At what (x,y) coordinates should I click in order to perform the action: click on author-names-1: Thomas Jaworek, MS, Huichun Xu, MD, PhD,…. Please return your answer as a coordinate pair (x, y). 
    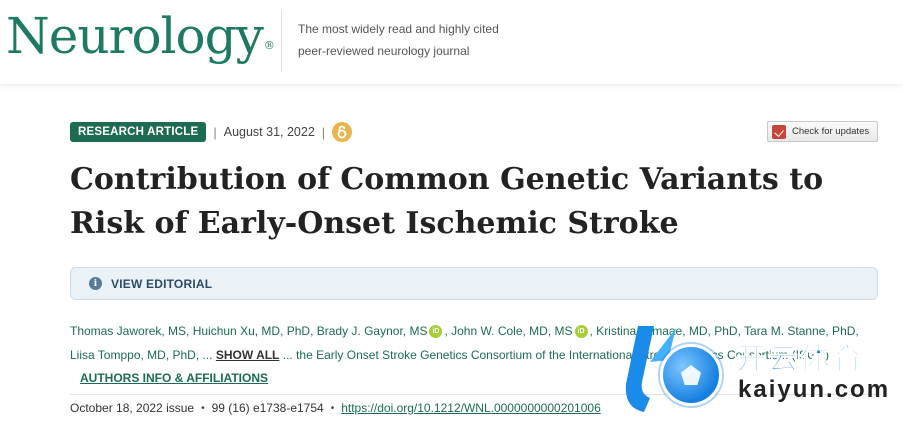
    Looking at the image, I should click on (248, 331).